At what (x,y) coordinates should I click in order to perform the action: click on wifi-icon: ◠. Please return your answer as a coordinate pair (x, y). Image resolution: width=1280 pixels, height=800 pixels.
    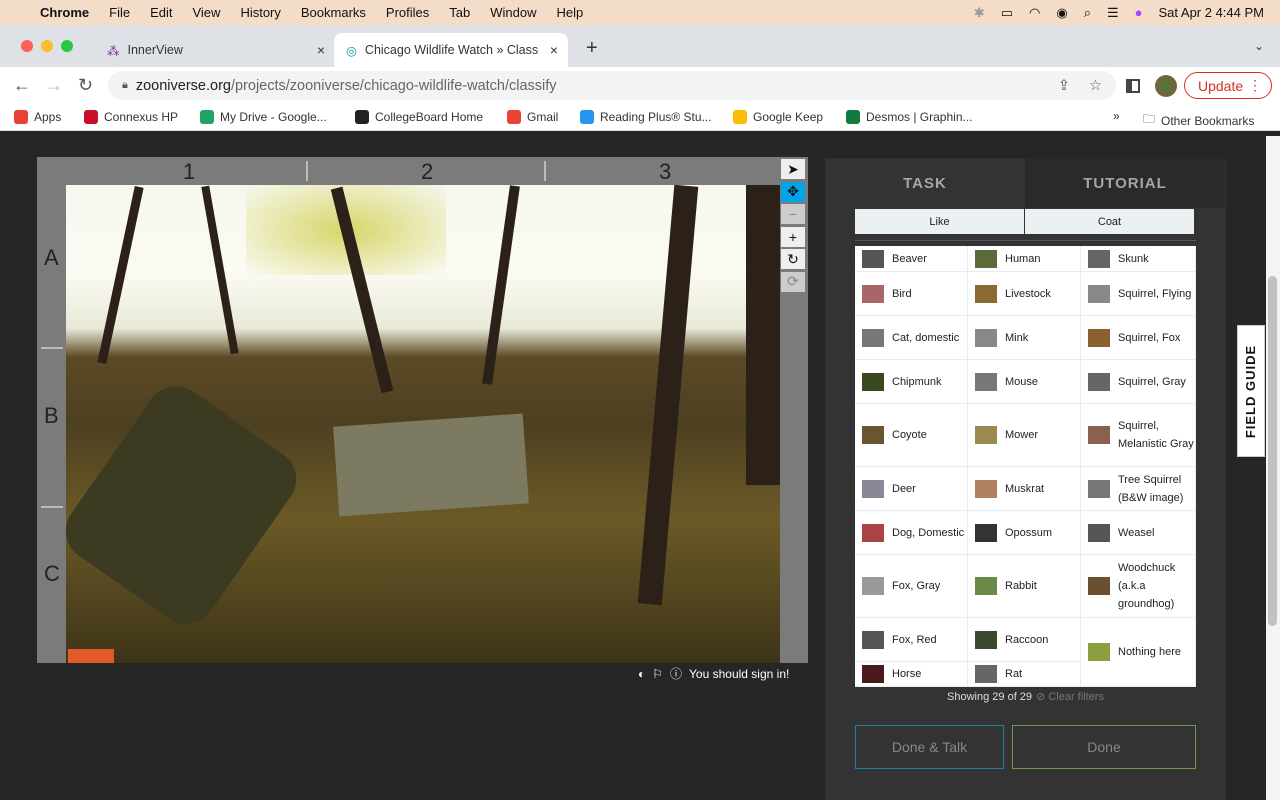
    Looking at the image, I should click on (1034, 13).